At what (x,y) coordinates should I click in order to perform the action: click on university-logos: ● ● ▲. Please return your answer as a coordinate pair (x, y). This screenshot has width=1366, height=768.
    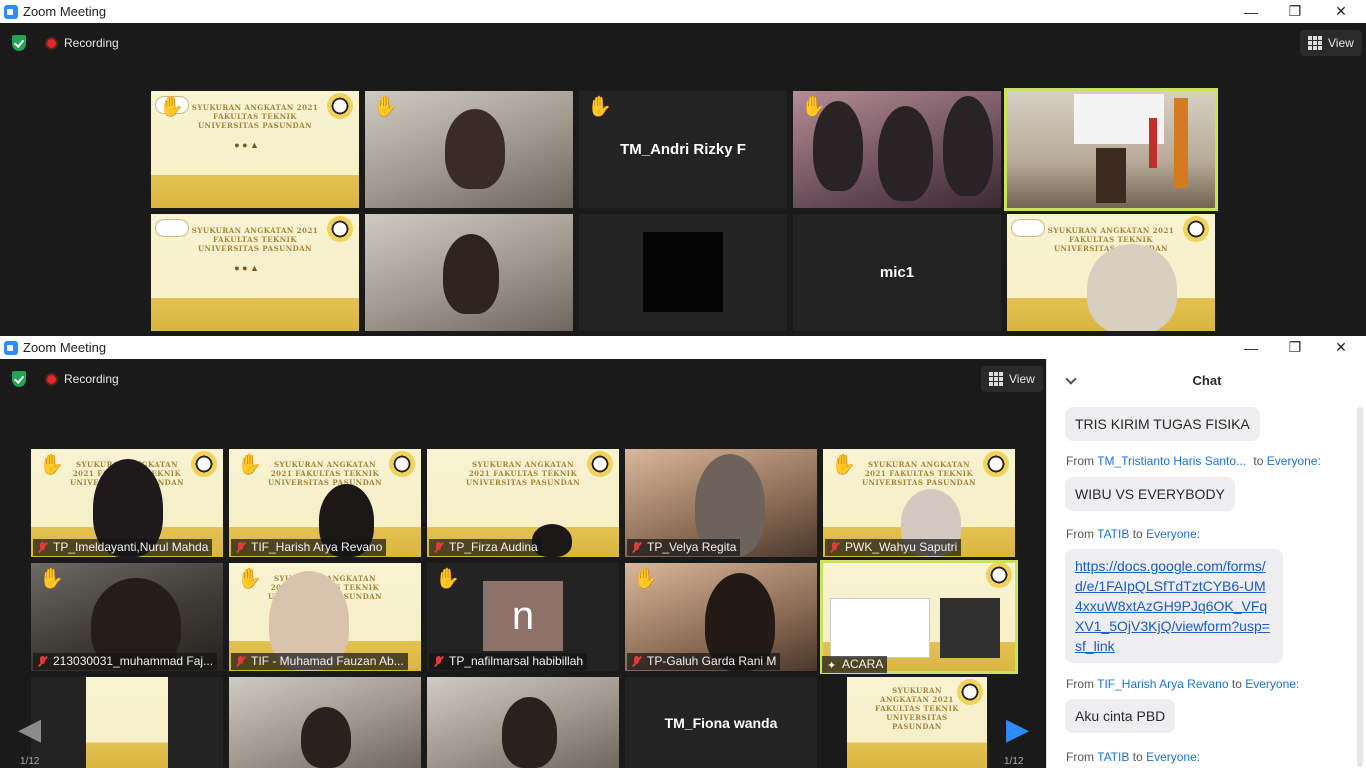
    Looking at the image, I should click on (246, 268).